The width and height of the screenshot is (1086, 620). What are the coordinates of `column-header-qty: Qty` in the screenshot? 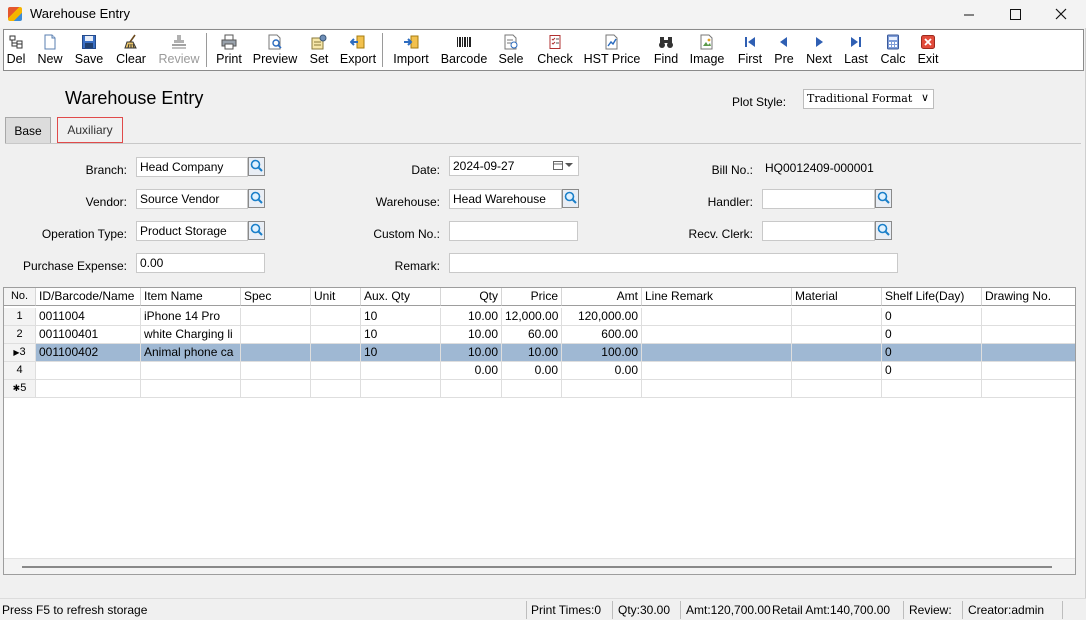 It's located at (471, 297).